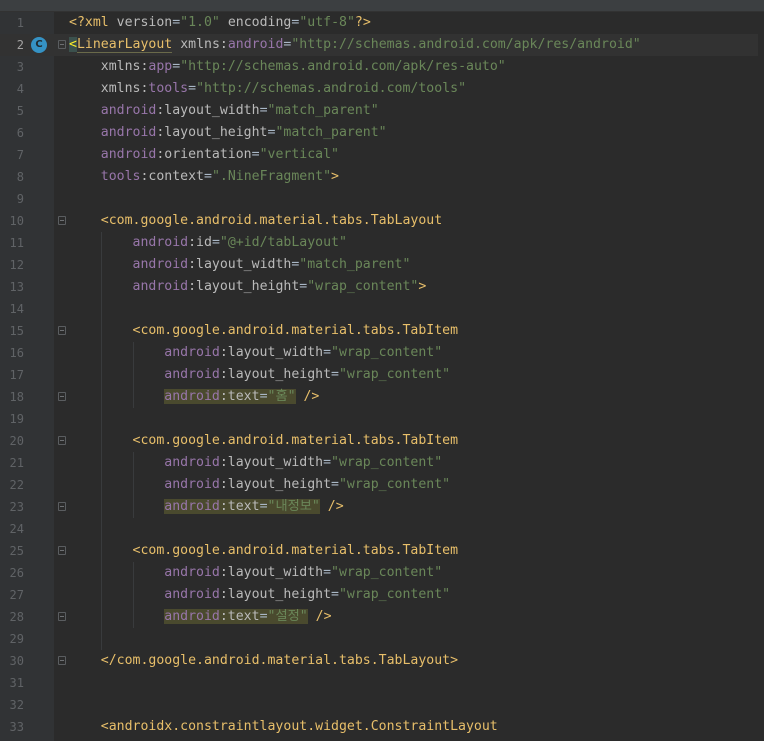 The width and height of the screenshot is (764, 741). Describe the element at coordinates (327, 22) in the screenshot. I see `code-token: "utf-8"` at that location.